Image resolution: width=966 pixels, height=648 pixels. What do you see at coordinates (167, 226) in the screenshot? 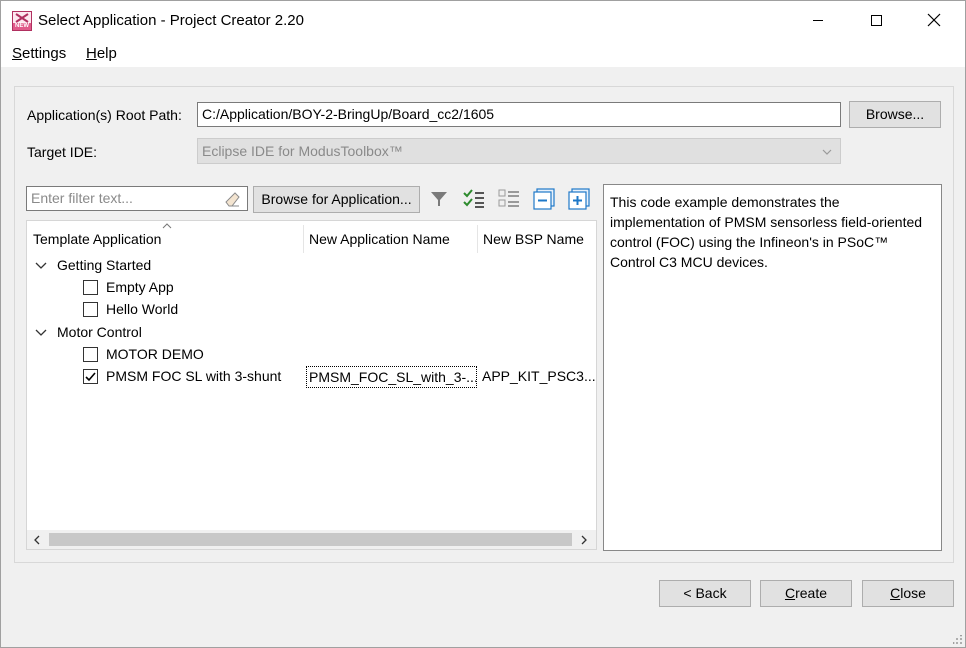
I see `sort-ascending-icon` at bounding box center [167, 226].